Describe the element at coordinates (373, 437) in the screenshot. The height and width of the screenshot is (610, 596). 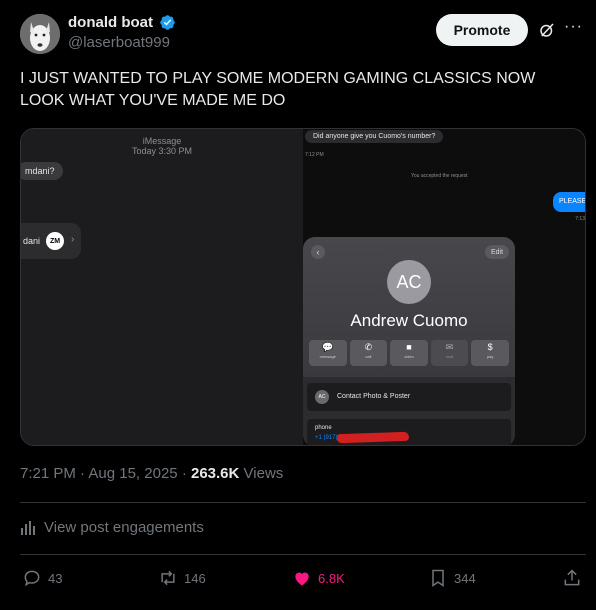
I see `redaction-scribble` at that location.